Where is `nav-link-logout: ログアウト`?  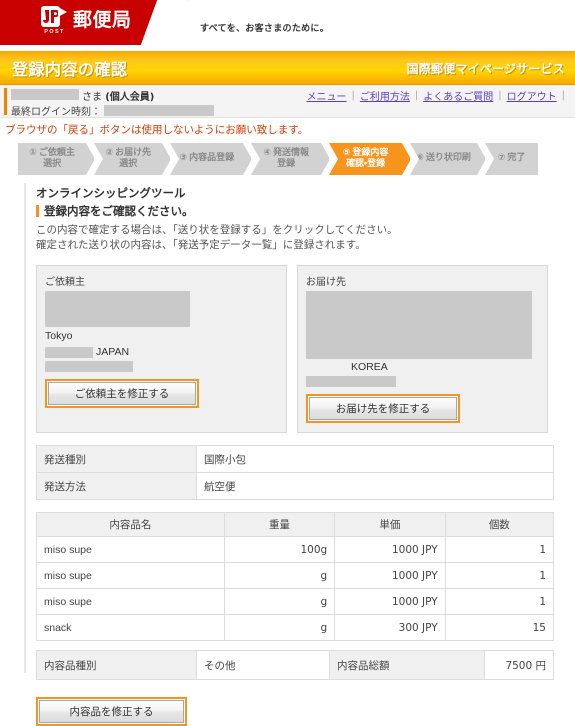 nav-link-logout: ログアウト is located at coordinates (532, 95).